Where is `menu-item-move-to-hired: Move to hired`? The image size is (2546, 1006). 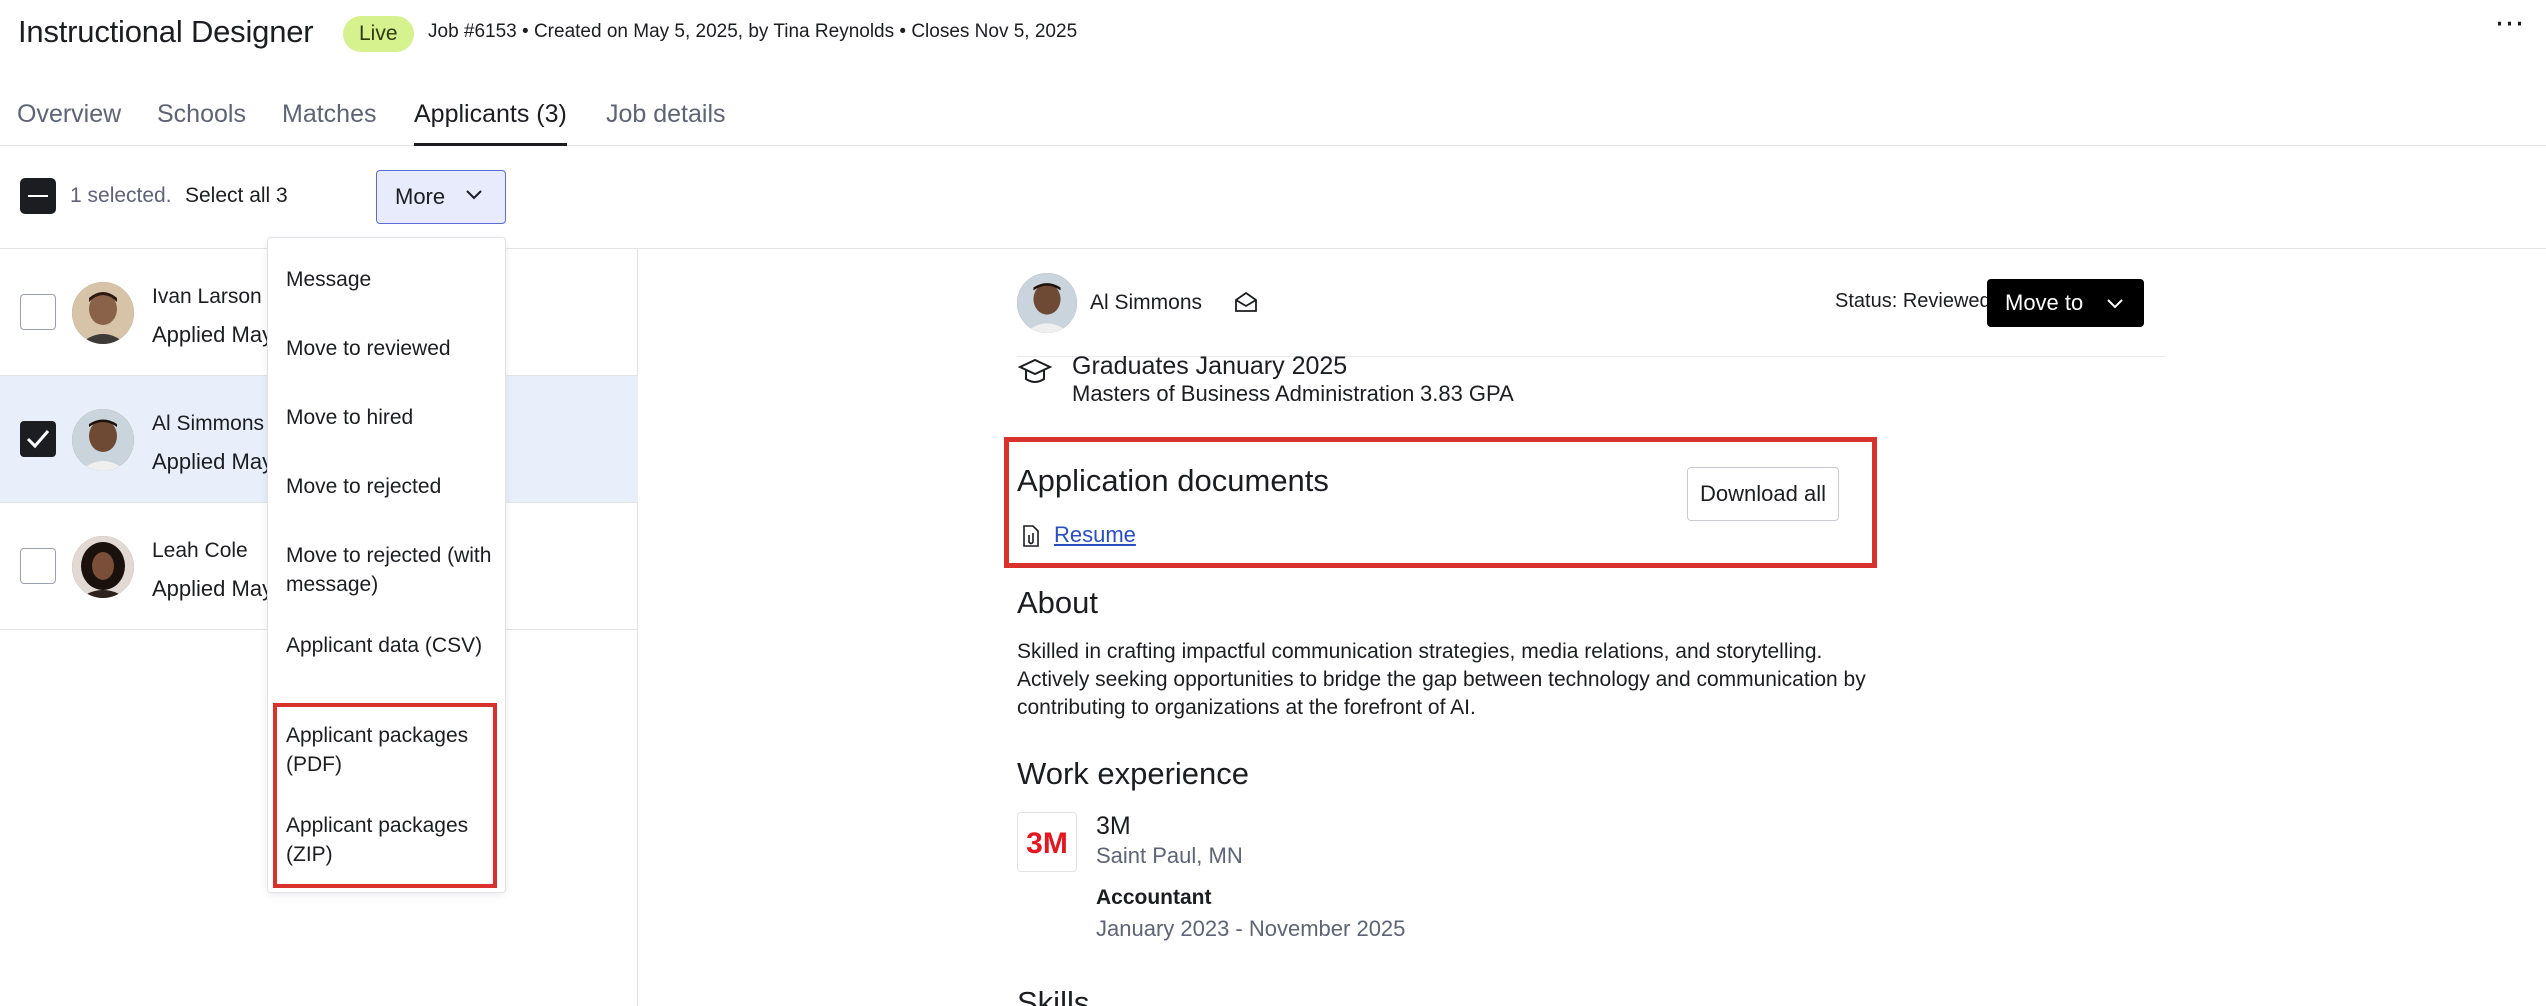
menu-item-move-to-hired: Move to hired is located at coordinates (391, 417).